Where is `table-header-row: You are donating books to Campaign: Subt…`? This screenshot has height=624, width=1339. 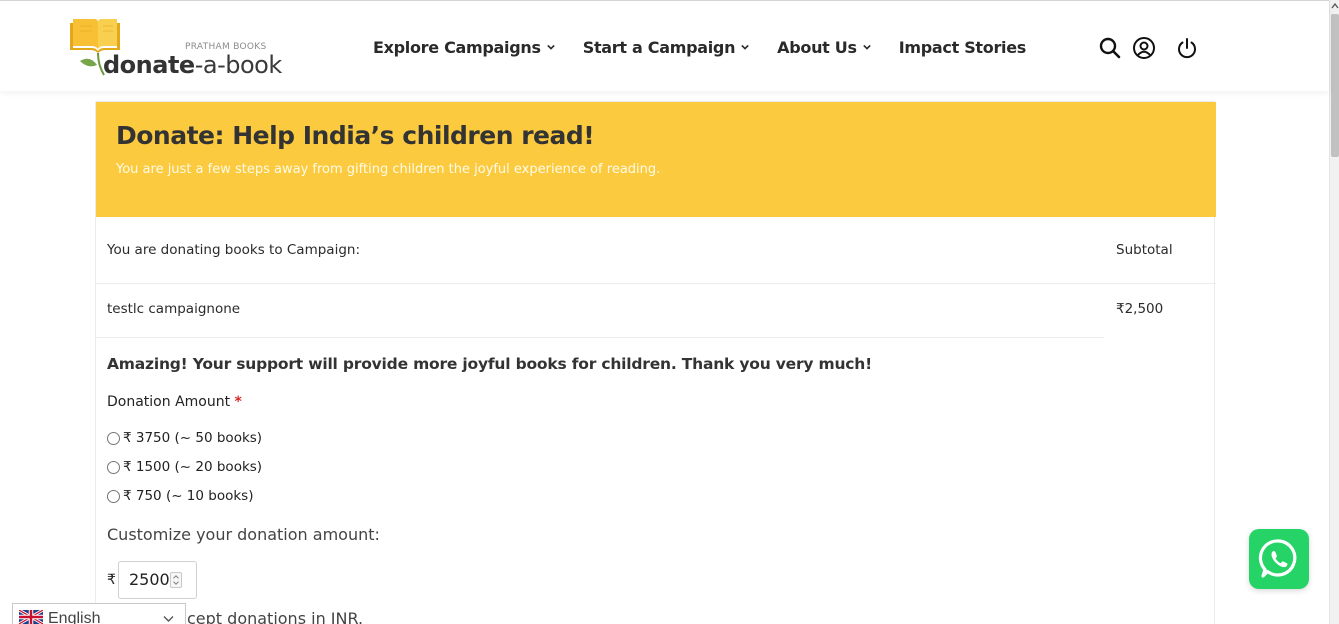
table-header-row: You are donating books to Campaign: Subt… is located at coordinates (656, 250).